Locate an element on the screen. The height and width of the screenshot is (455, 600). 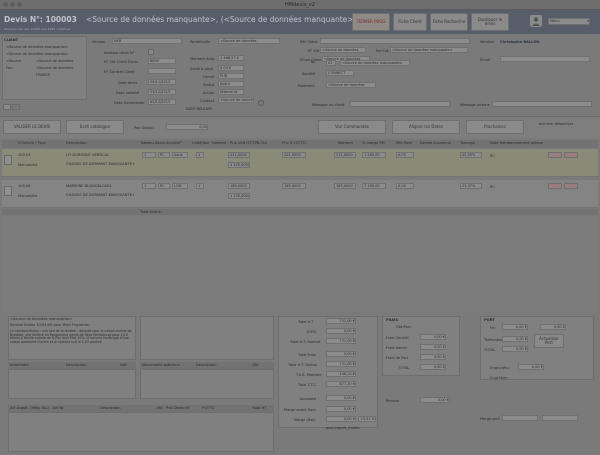
col-header: Tonnage is located at coordinates (468, 143).